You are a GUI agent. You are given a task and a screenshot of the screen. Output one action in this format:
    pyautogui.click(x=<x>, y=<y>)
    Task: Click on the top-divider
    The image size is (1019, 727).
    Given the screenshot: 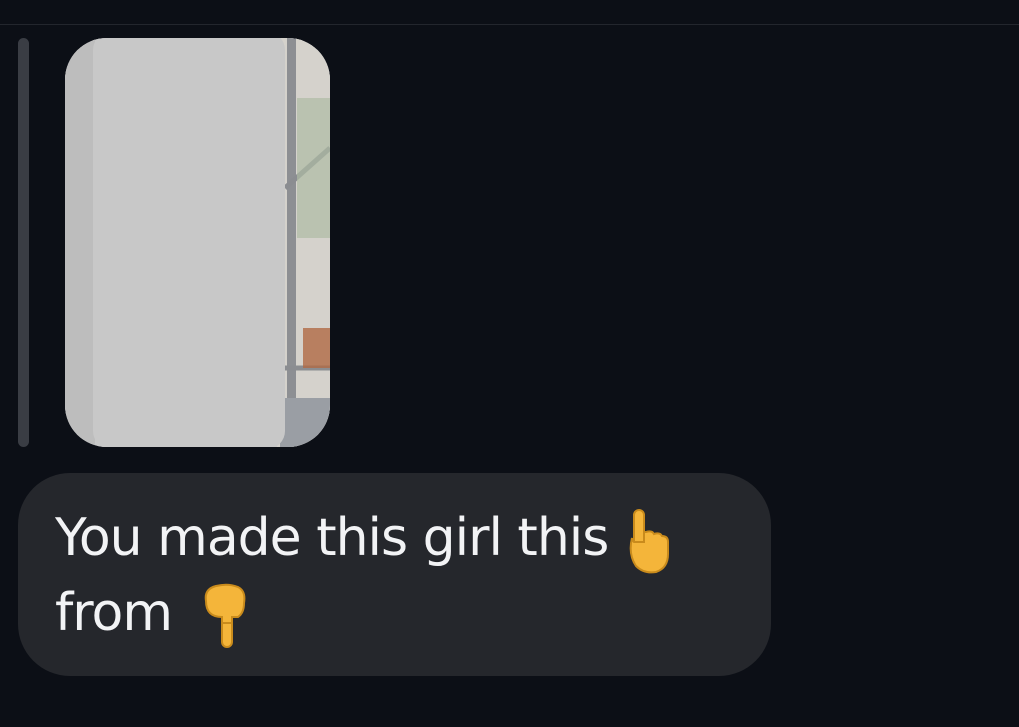 What is the action you would take?
    pyautogui.click(x=509, y=24)
    